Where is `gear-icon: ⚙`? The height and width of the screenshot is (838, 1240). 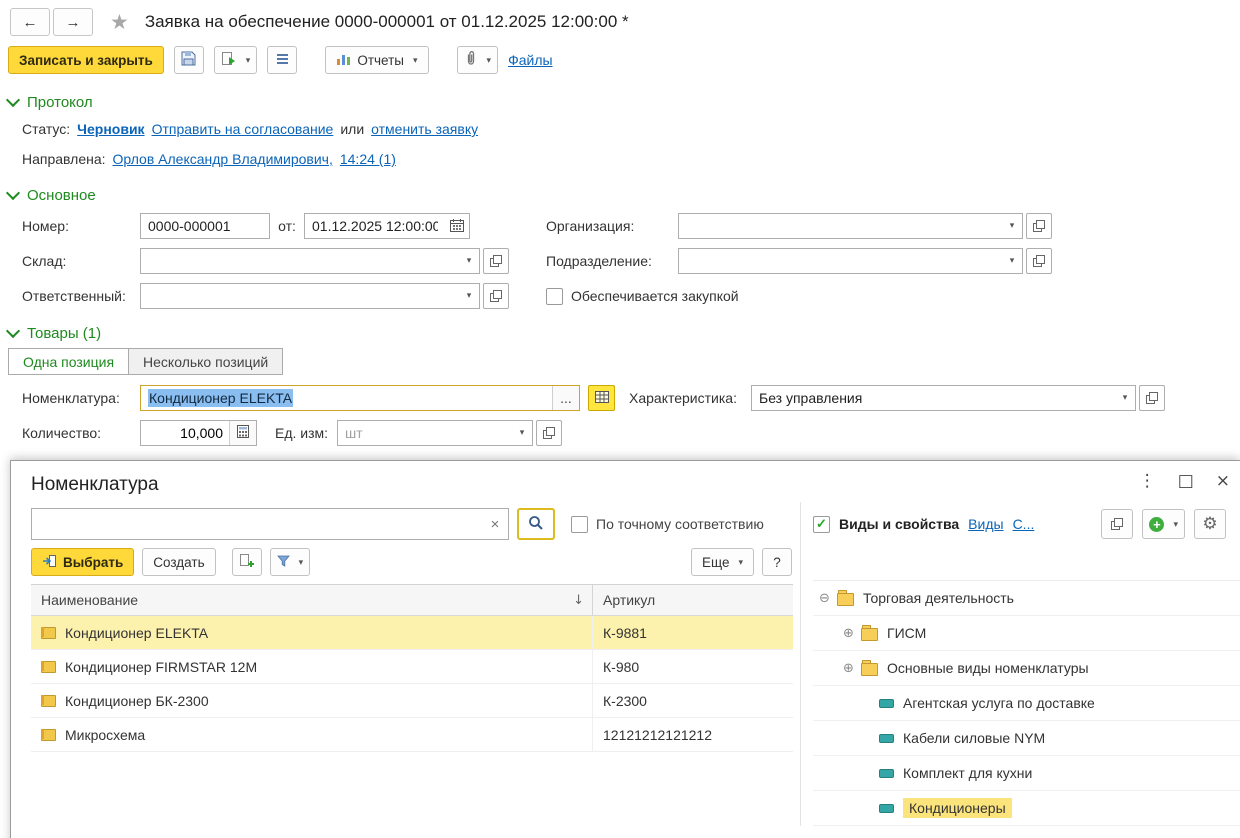
gear-icon: ⚙ is located at coordinates (1210, 524).